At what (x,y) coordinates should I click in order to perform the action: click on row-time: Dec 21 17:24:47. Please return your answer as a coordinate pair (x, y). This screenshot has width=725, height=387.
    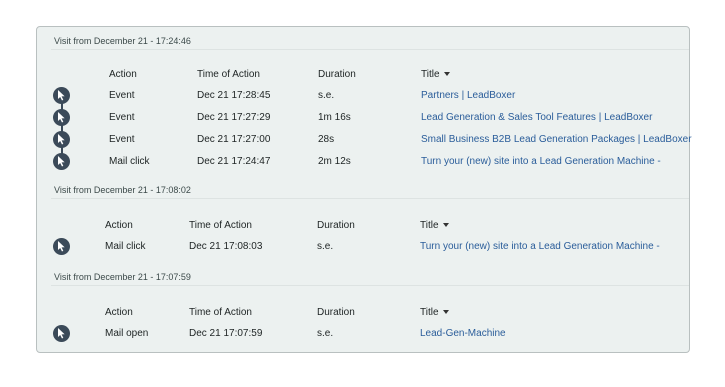
    Looking at the image, I should click on (234, 161).